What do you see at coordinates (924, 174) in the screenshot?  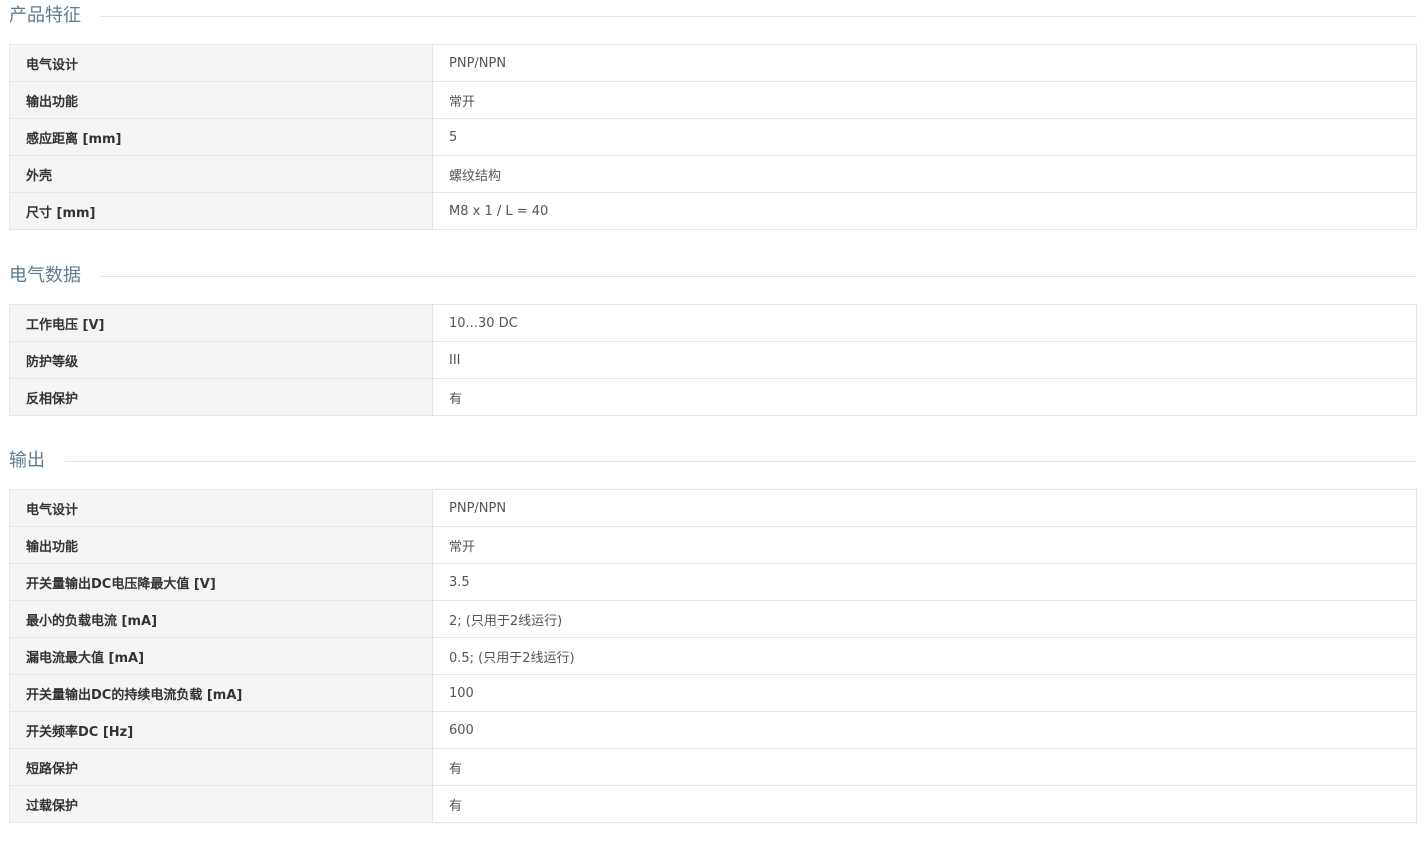 I see `spec-value: 螺纹结构` at bounding box center [924, 174].